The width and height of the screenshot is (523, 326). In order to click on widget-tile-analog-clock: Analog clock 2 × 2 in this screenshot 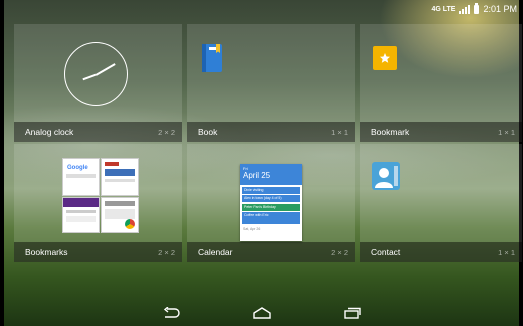, I will do `click(98, 83)`.